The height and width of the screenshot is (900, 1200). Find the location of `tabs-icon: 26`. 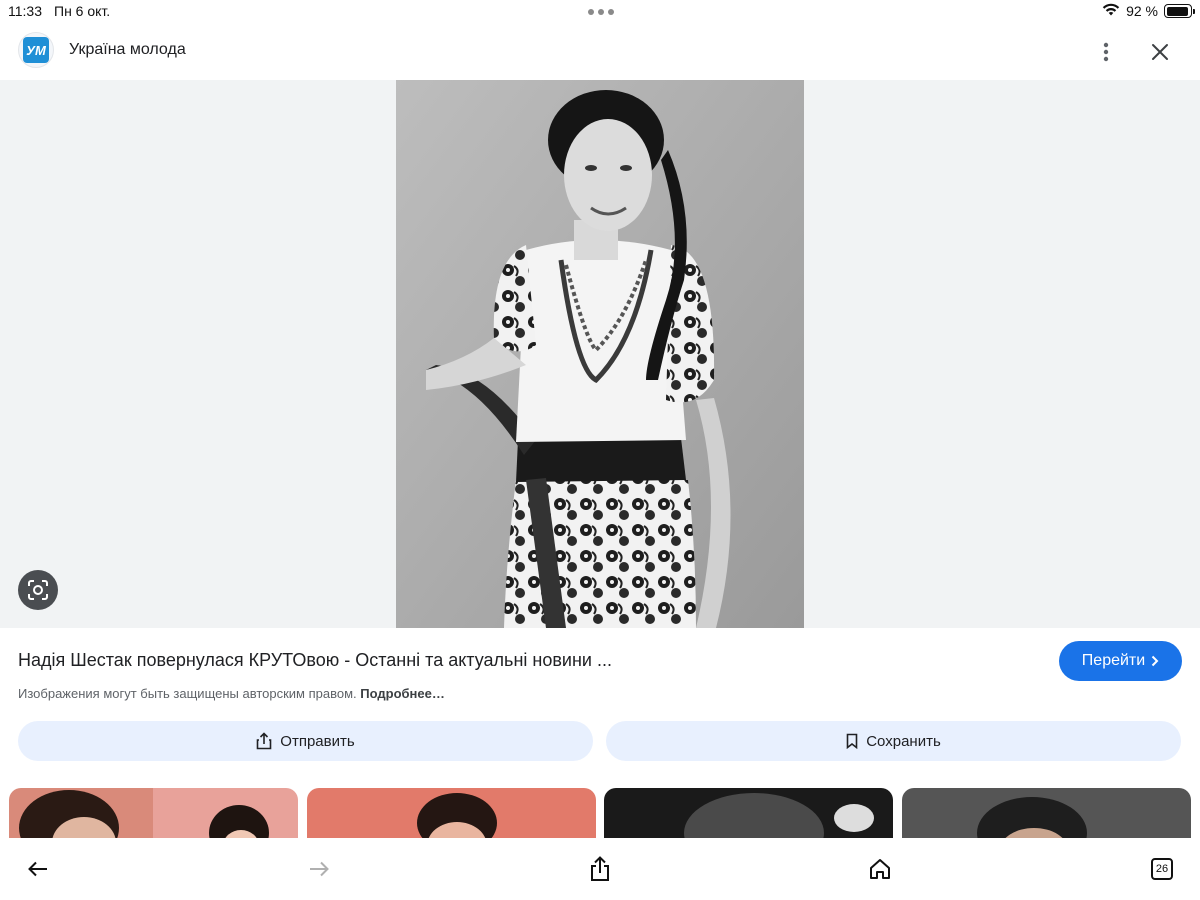

tabs-icon: 26 is located at coordinates (1162, 869).